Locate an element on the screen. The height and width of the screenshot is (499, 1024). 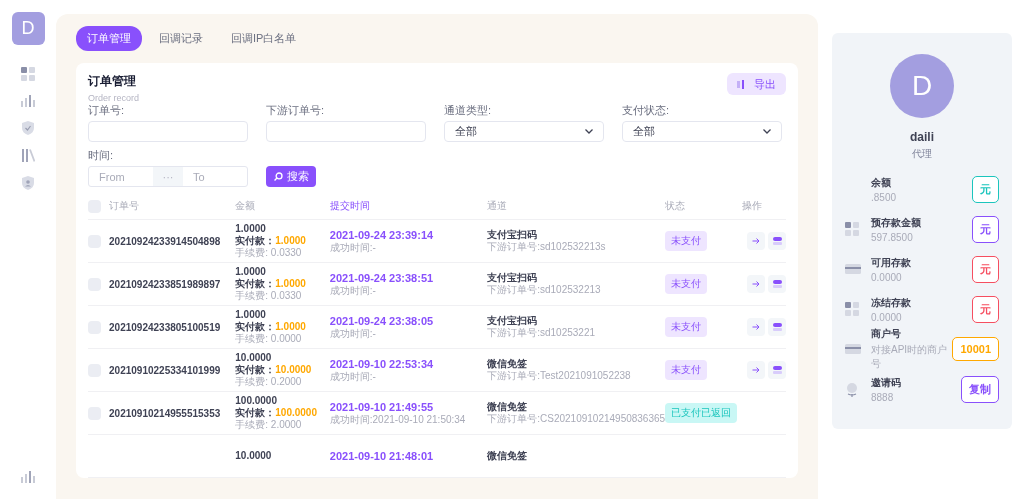
wallet-label: 冻结存款 is located at coordinates (891, 302).